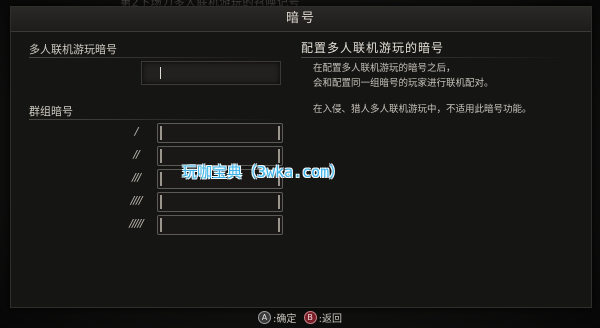  Describe the element at coordinates (300, 317) in the screenshot. I see `button-hints: A :确定 B :返回` at that location.